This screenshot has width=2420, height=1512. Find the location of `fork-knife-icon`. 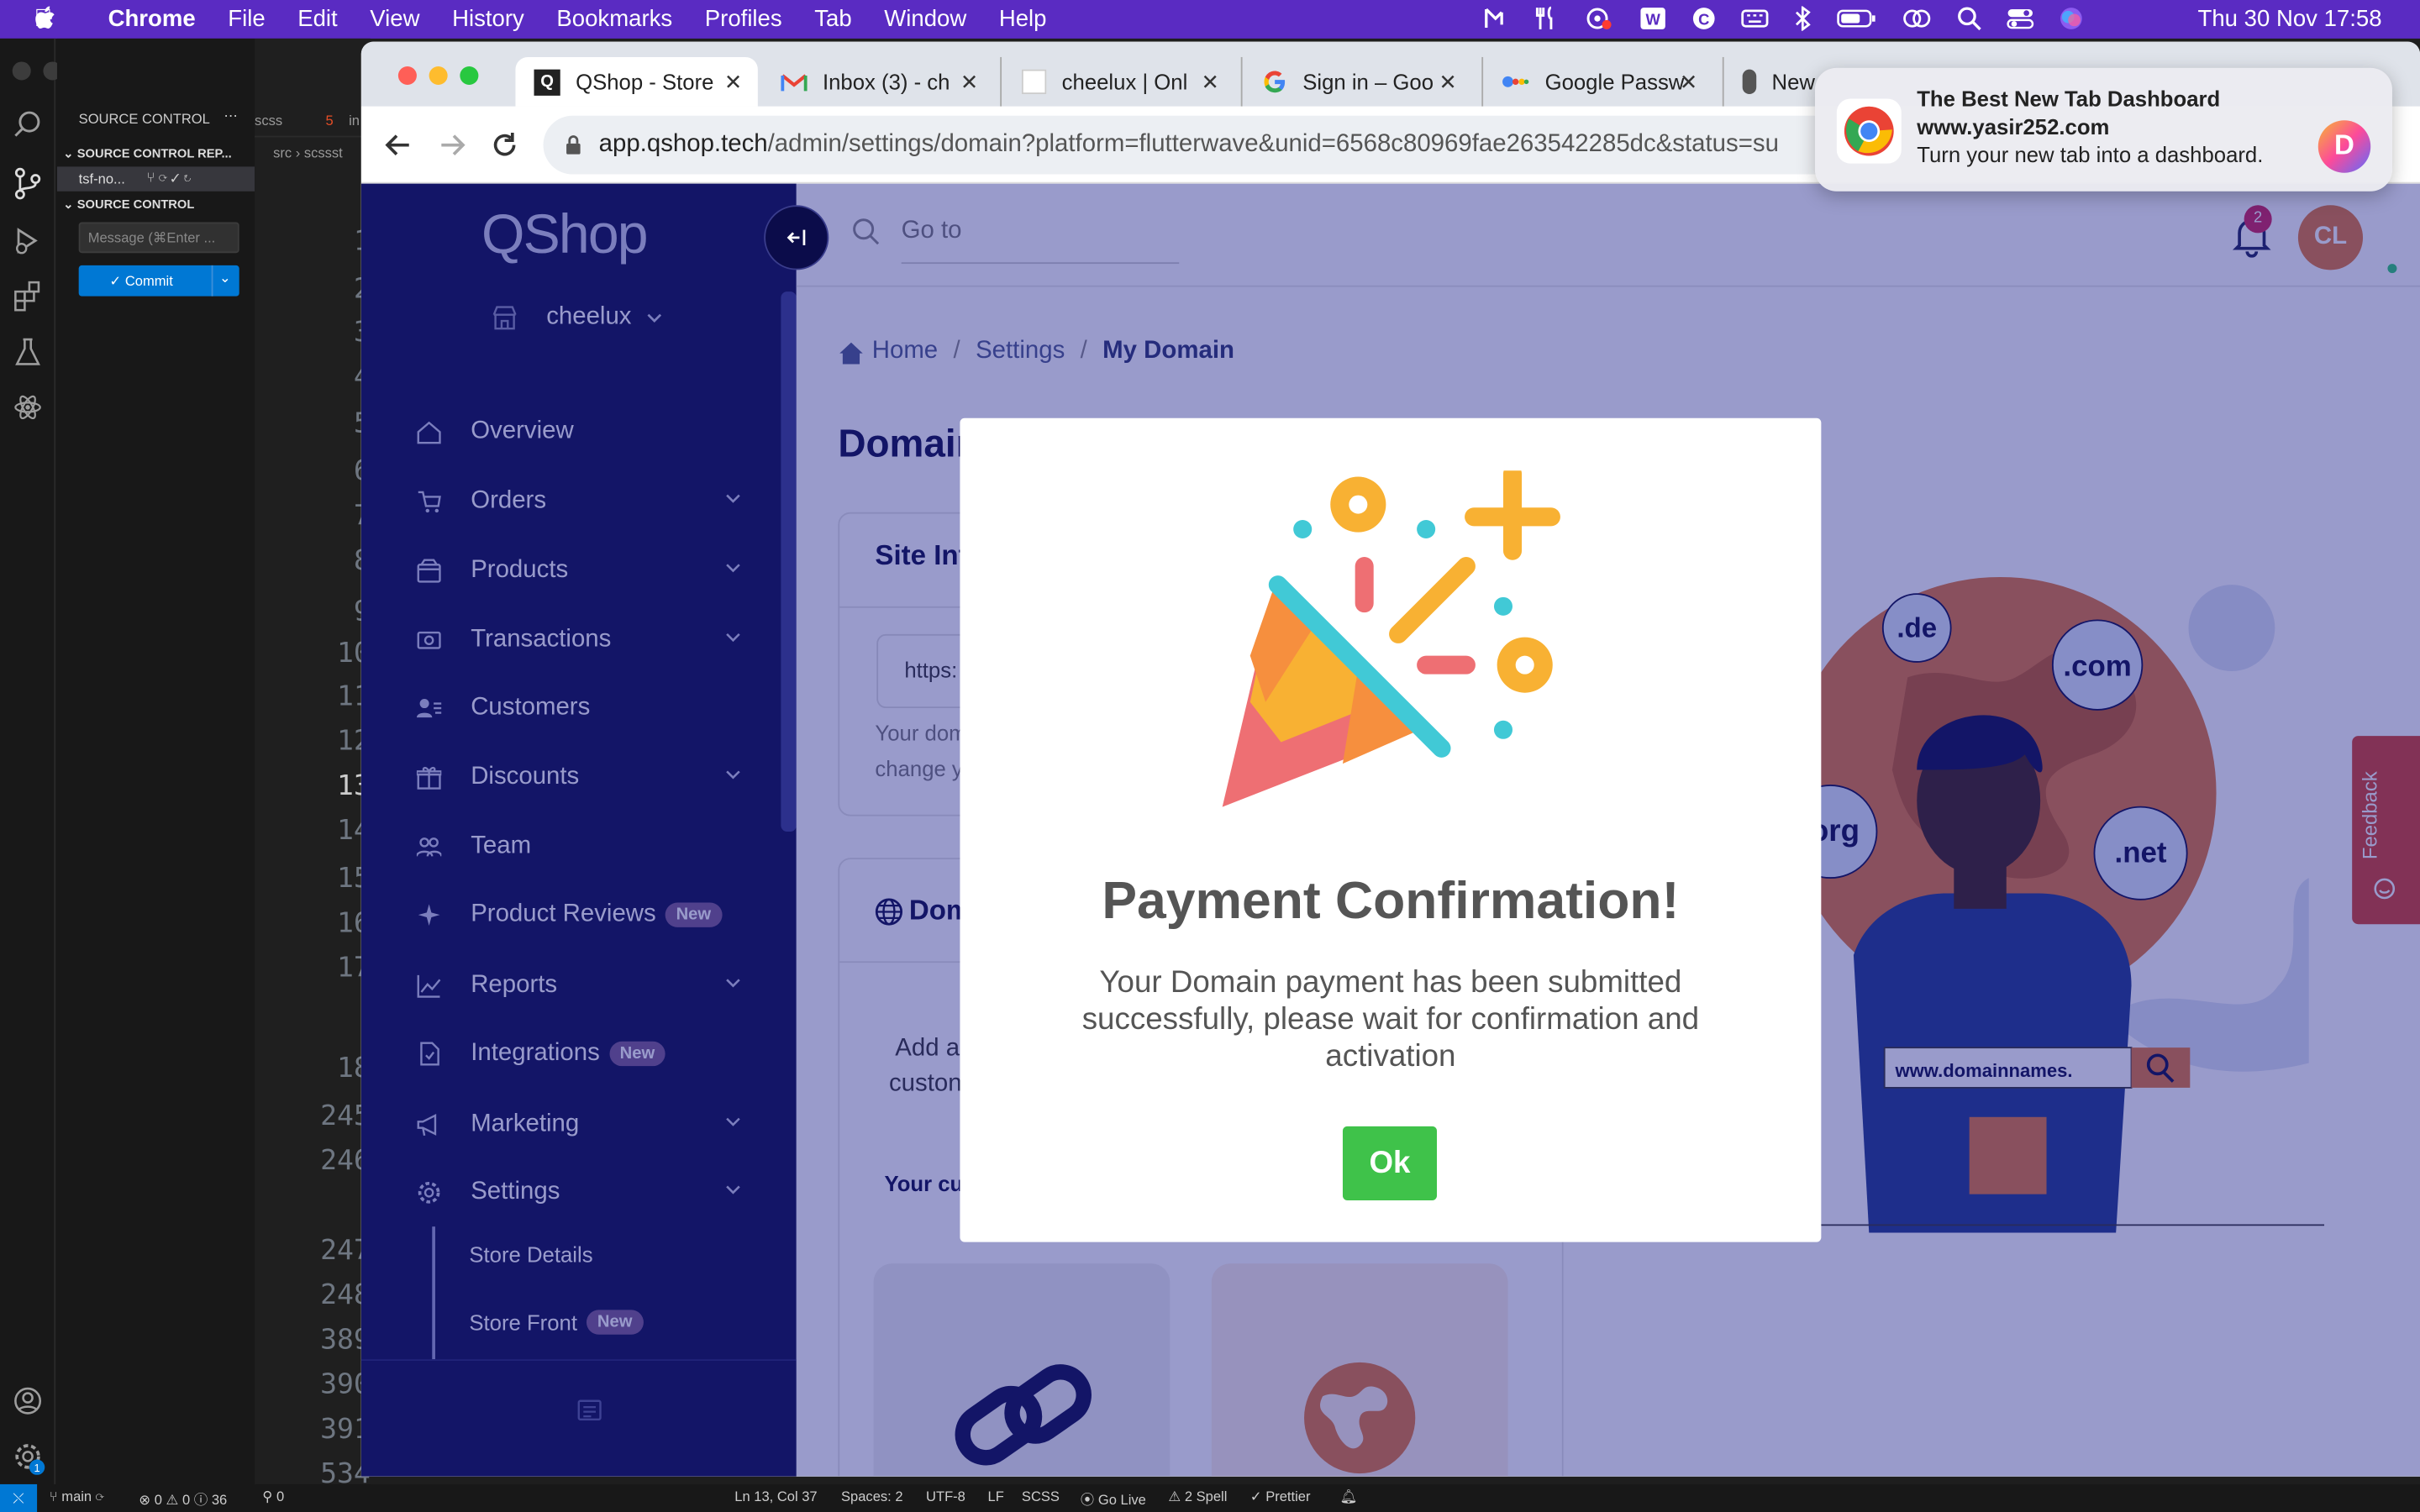

fork-knife-icon is located at coordinates (1546, 18).